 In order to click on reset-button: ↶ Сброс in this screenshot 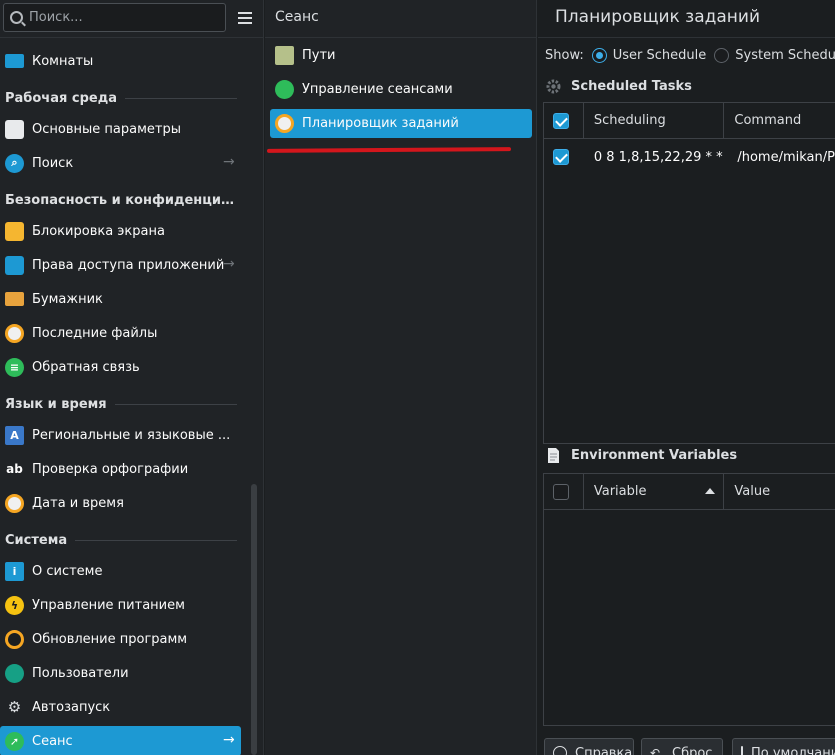, I will do `click(682, 746)`.